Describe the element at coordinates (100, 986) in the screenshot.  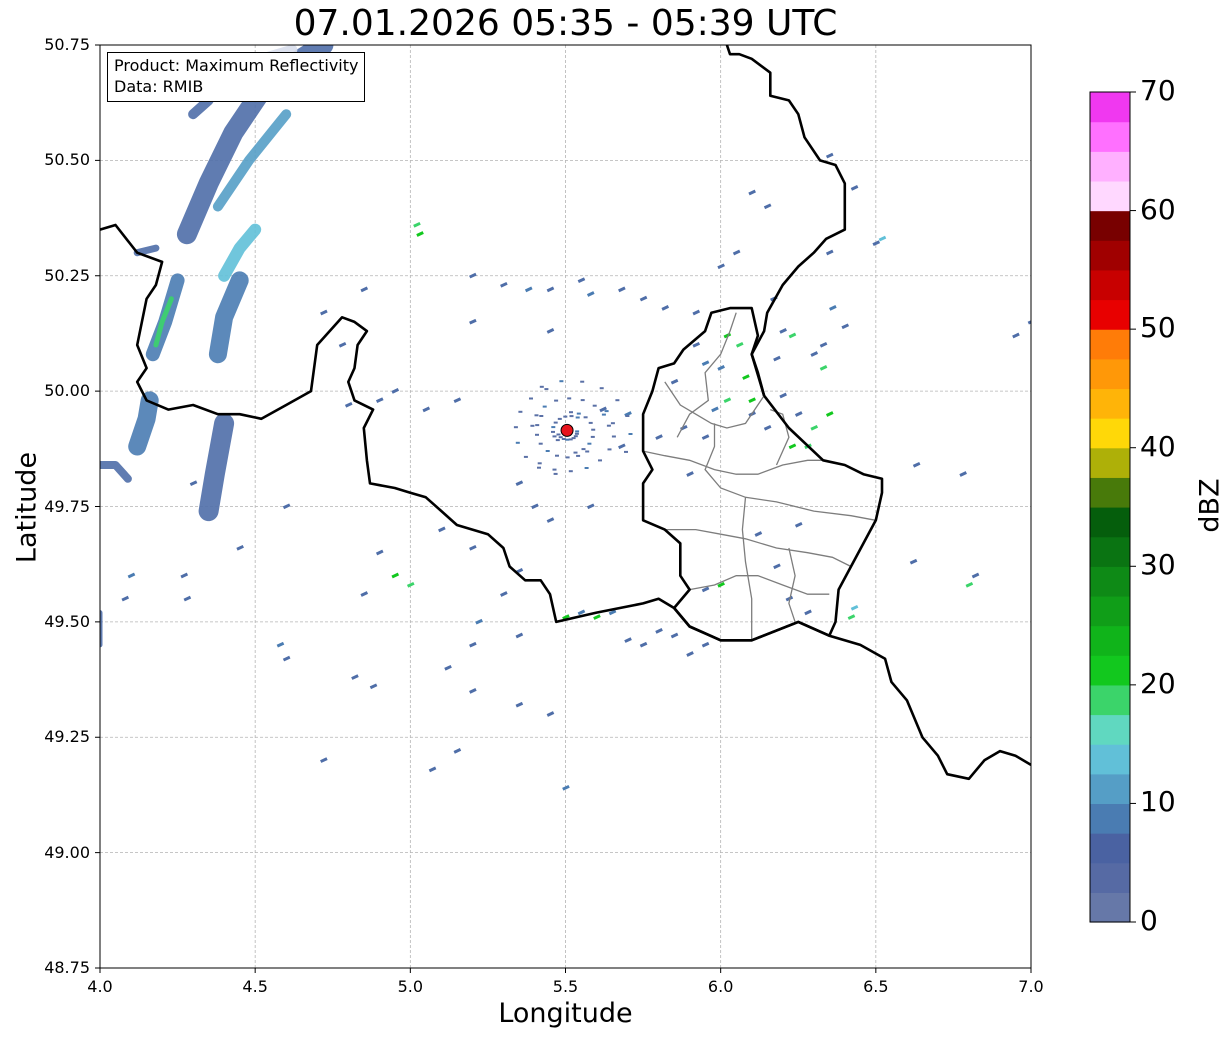
I see `x-tick-label: 4.0` at that location.